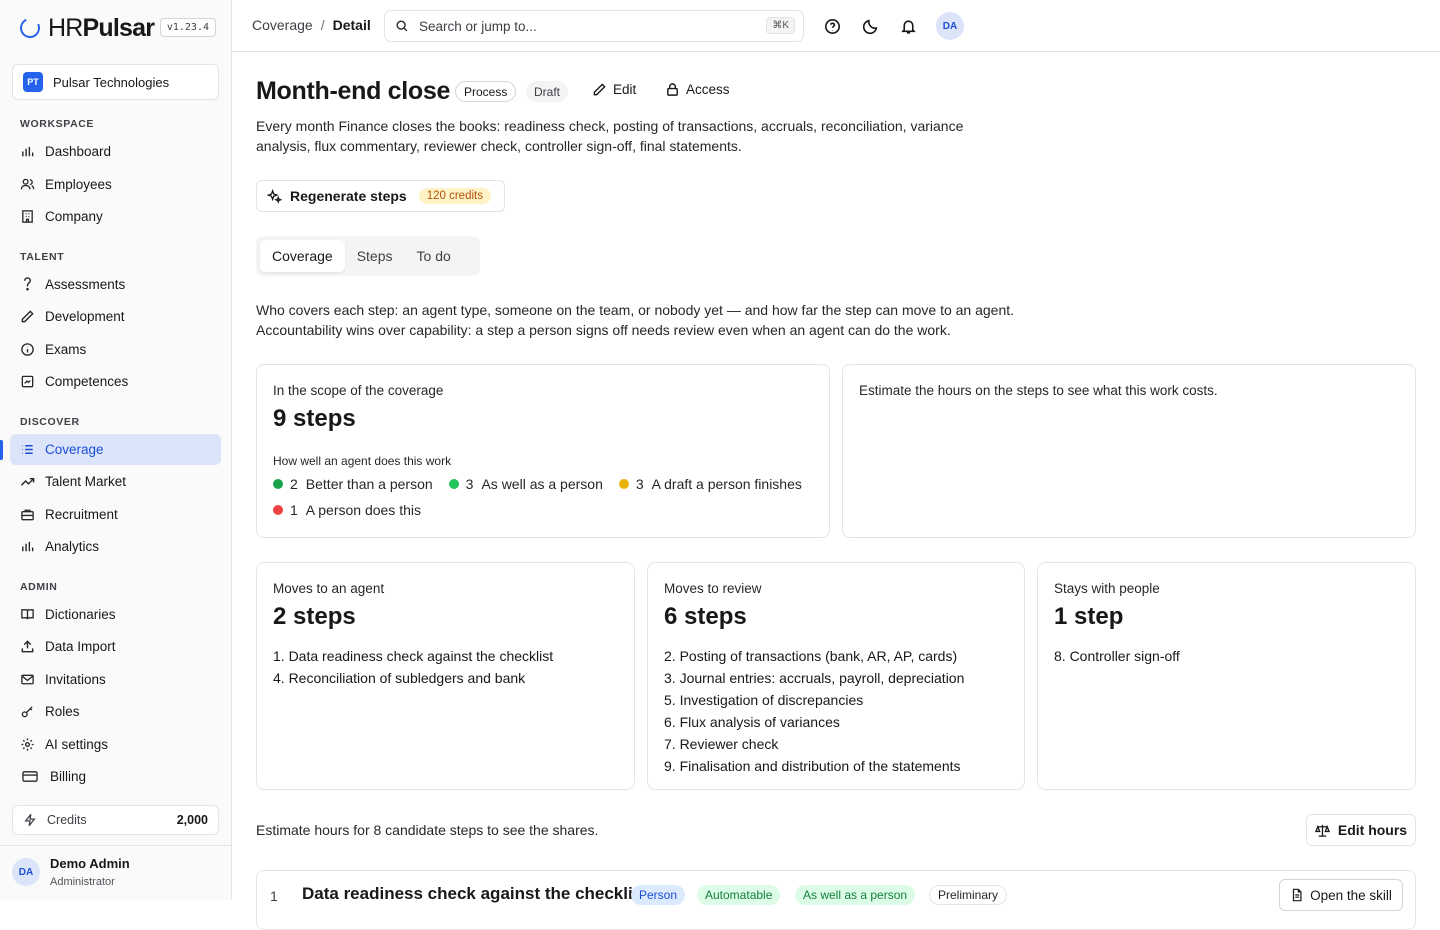  Describe the element at coordinates (115, 776) in the screenshot. I see `sidebar-item-billing: Billing` at that location.